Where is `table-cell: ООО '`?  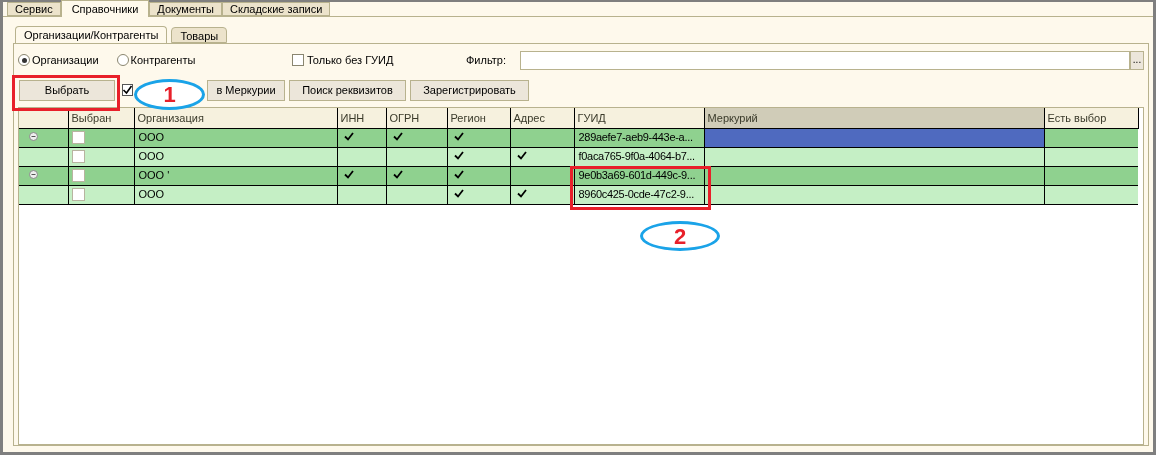
table-cell: ООО ' is located at coordinates (235, 175).